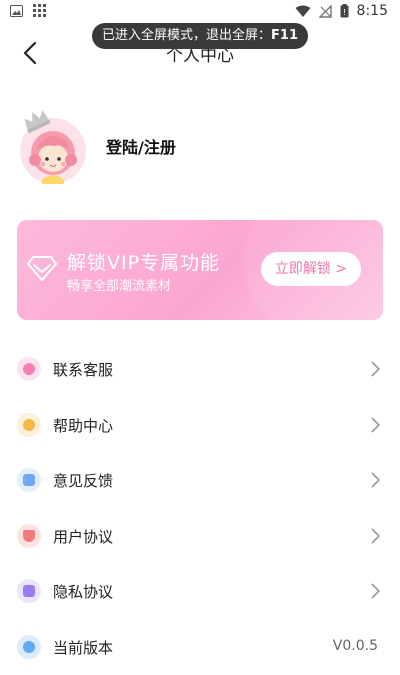 This screenshot has width=400, height=675. Describe the element at coordinates (200, 481) in the screenshot. I see `menu-item-feedback: 意见反馈` at that location.